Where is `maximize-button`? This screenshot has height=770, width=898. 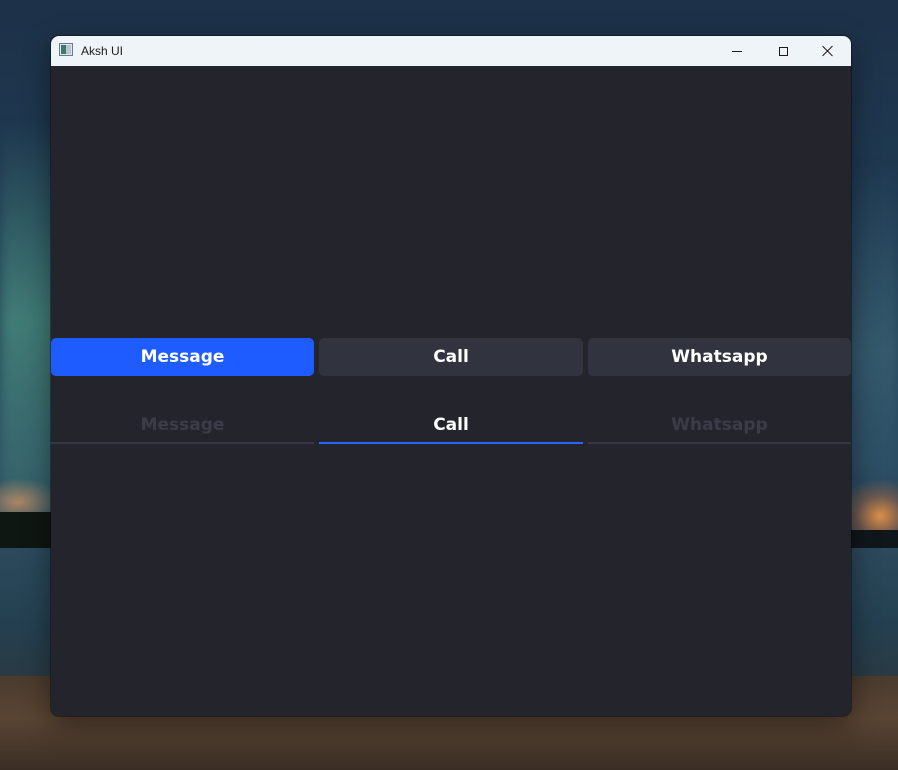 maximize-button is located at coordinates (783, 51).